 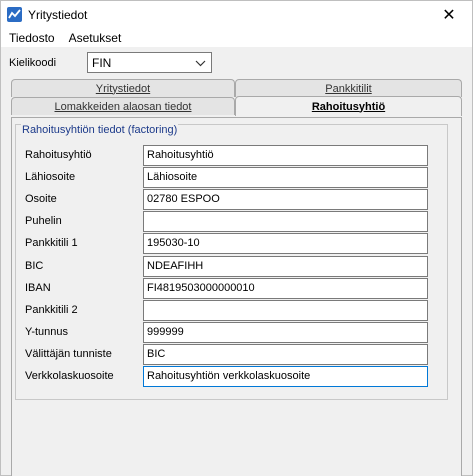 What do you see at coordinates (51, 310) in the screenshot?
I see `field-label: Pankkitili 2` at bounding box center [51, 310].